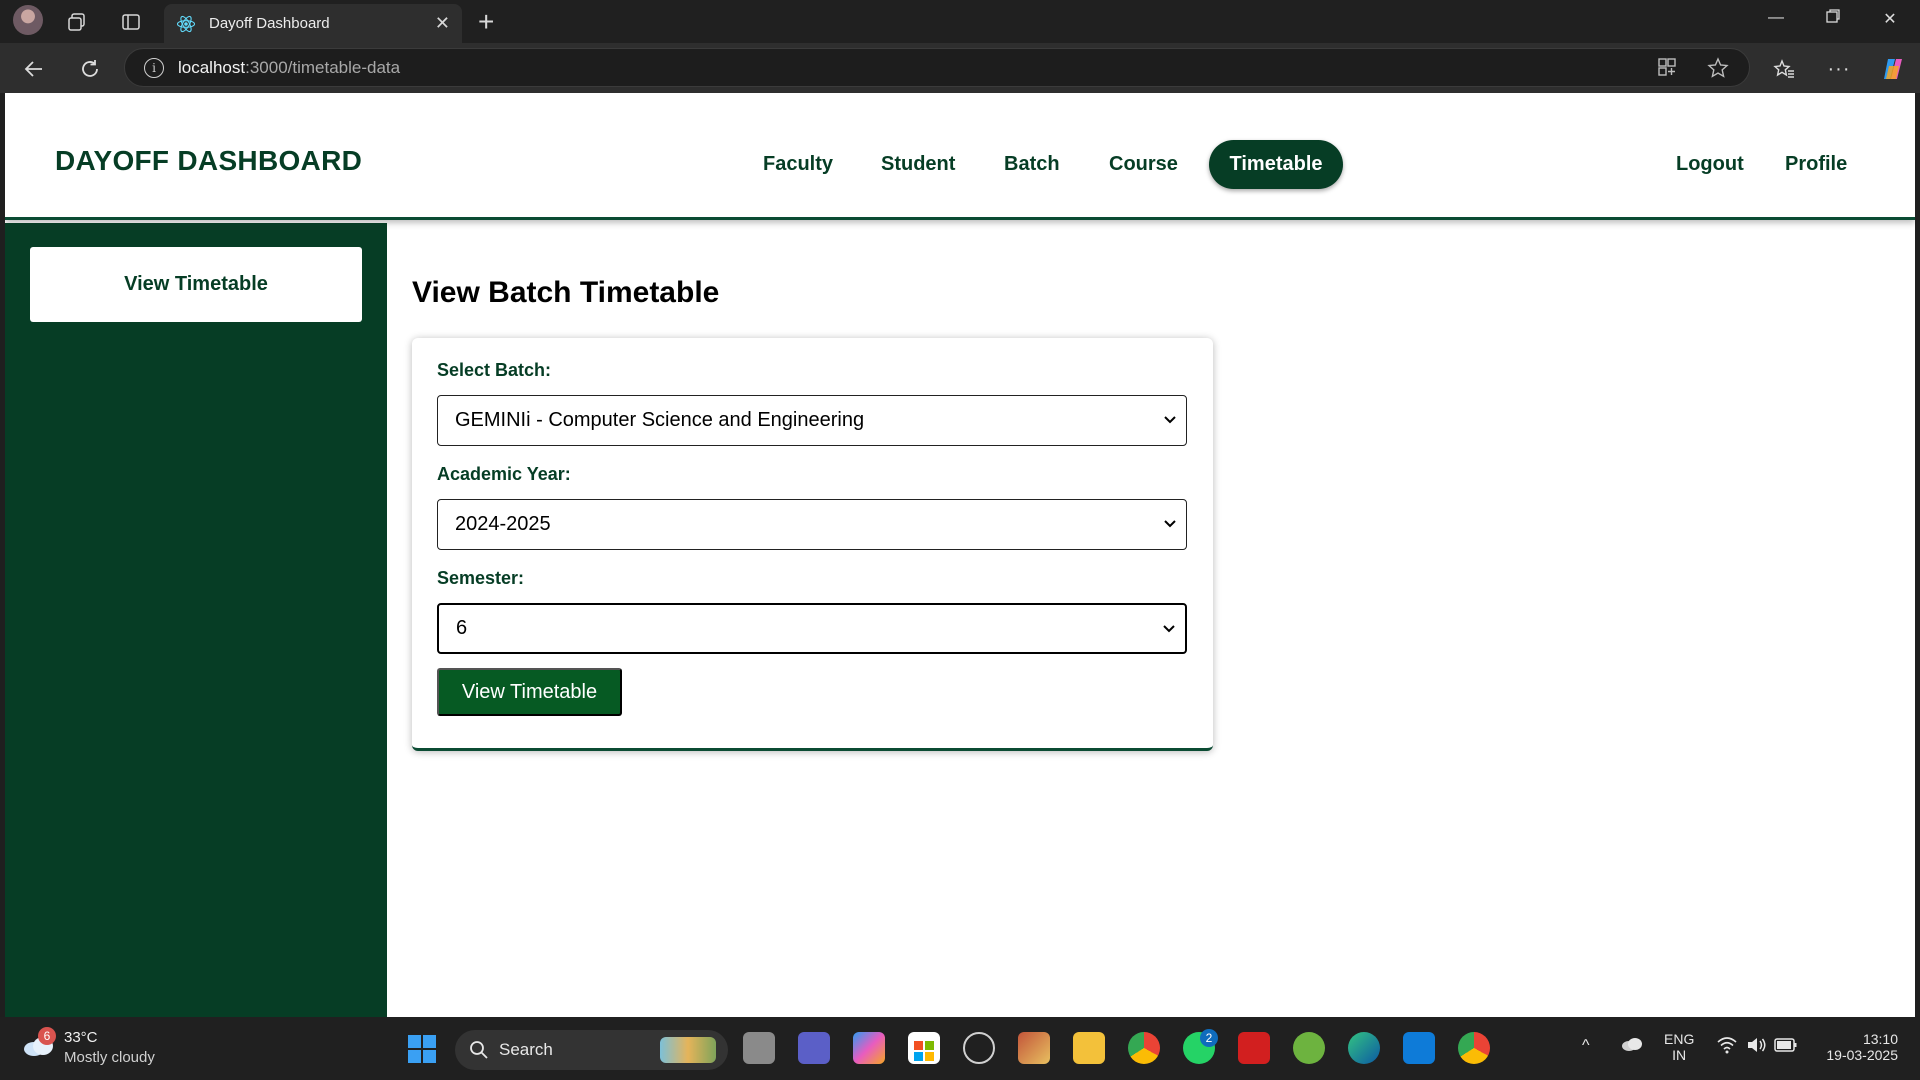  Describe the element at coordinates (960, 21) in the screenshot. I see `browser-tab-bar: Dayoff Dashboard ✕ + — ✕` at that location.